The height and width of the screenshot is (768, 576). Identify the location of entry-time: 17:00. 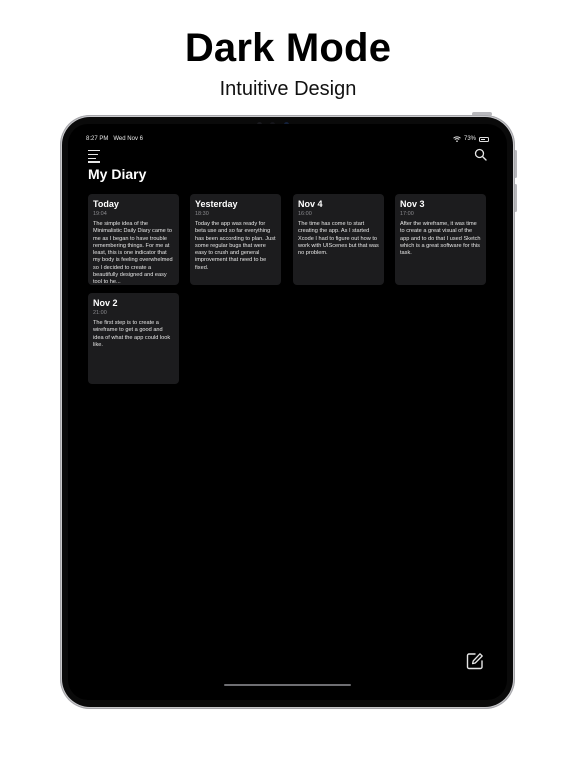
(407, 214).